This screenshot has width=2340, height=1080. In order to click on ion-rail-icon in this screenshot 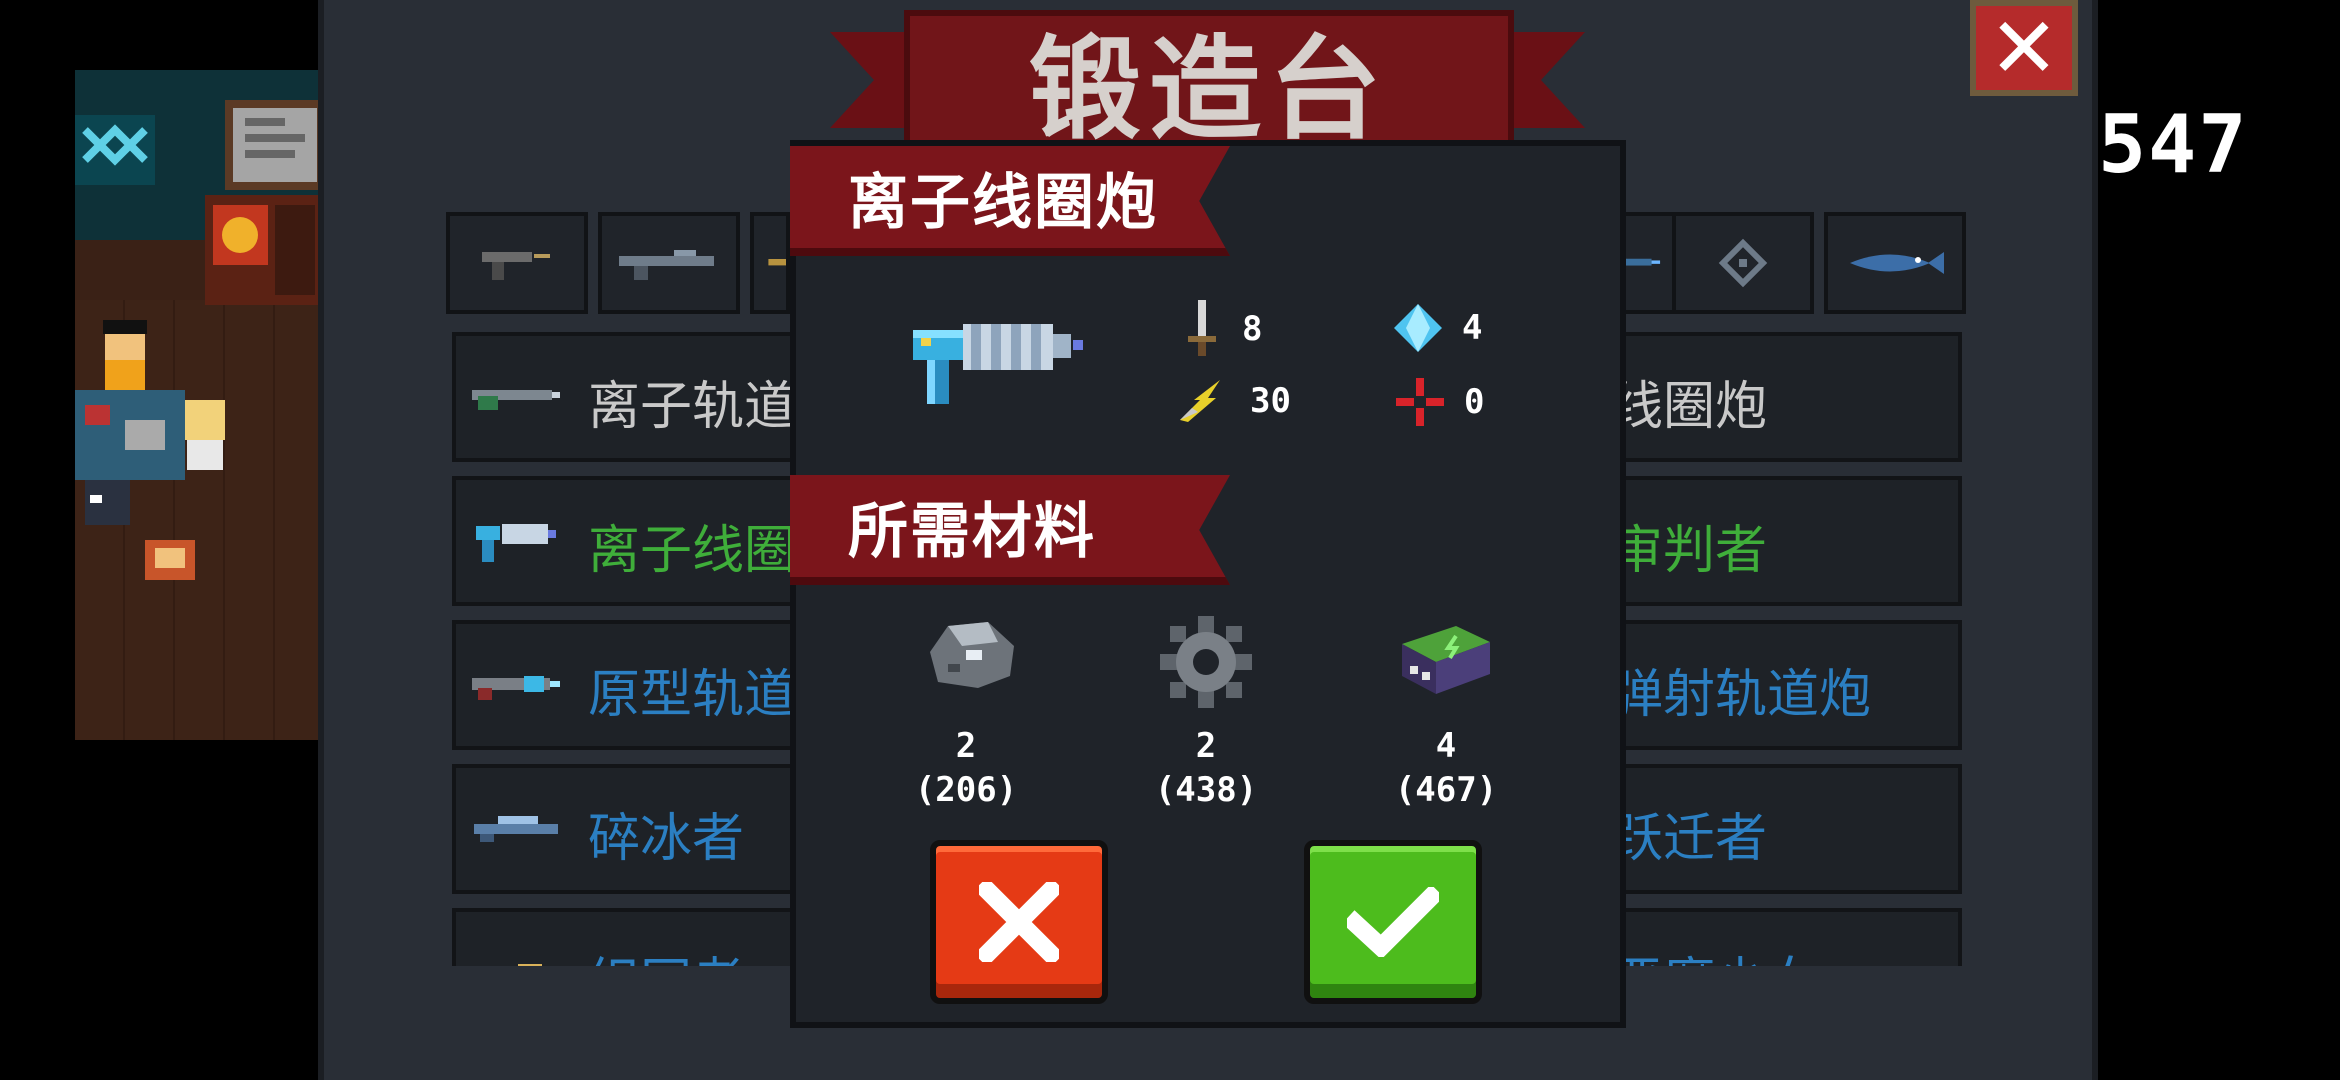, I will do `click(516, 400)`.